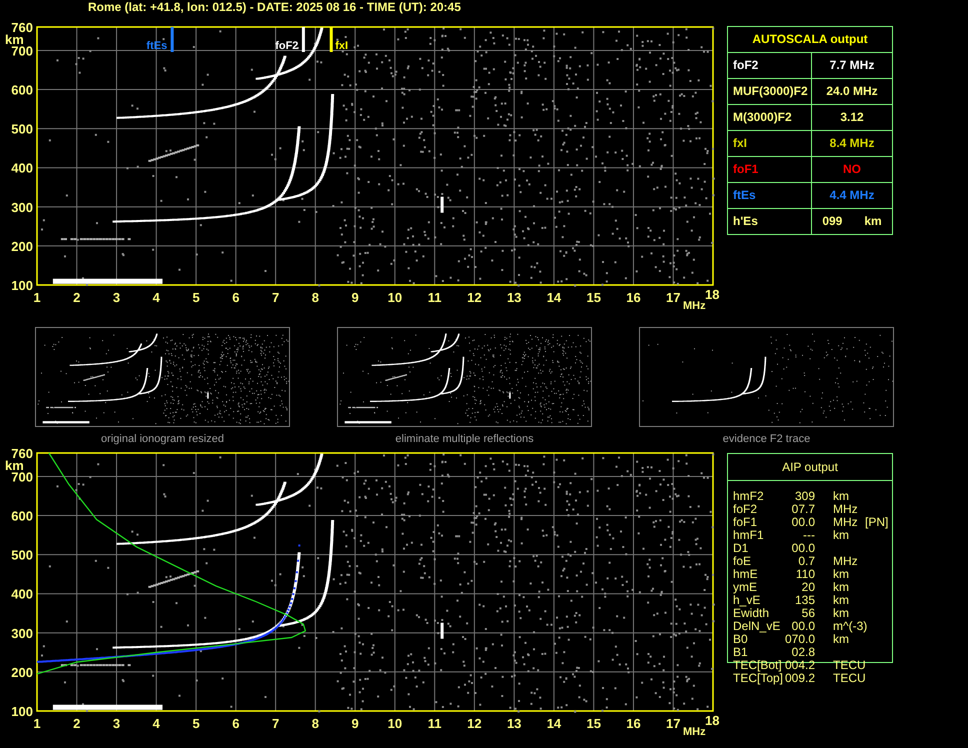 This screenshot has width=968, height=748. What do you see at coordinates (76, 297) in the screenshot?
I see `axis-tick-label: 2` at bounding box center [76, 297].